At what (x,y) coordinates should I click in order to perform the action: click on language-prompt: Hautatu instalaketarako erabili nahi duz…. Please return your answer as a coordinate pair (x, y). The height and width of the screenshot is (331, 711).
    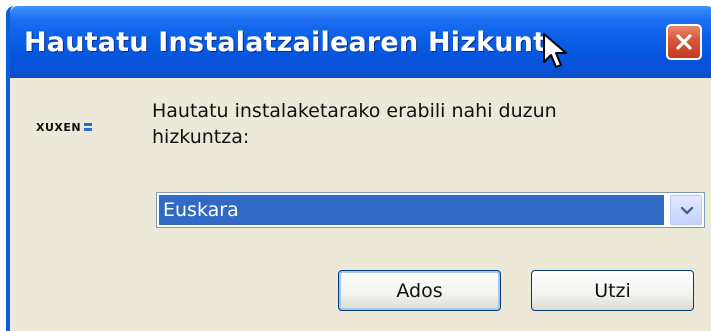
    Looking at the image, I should click on (354, 124).